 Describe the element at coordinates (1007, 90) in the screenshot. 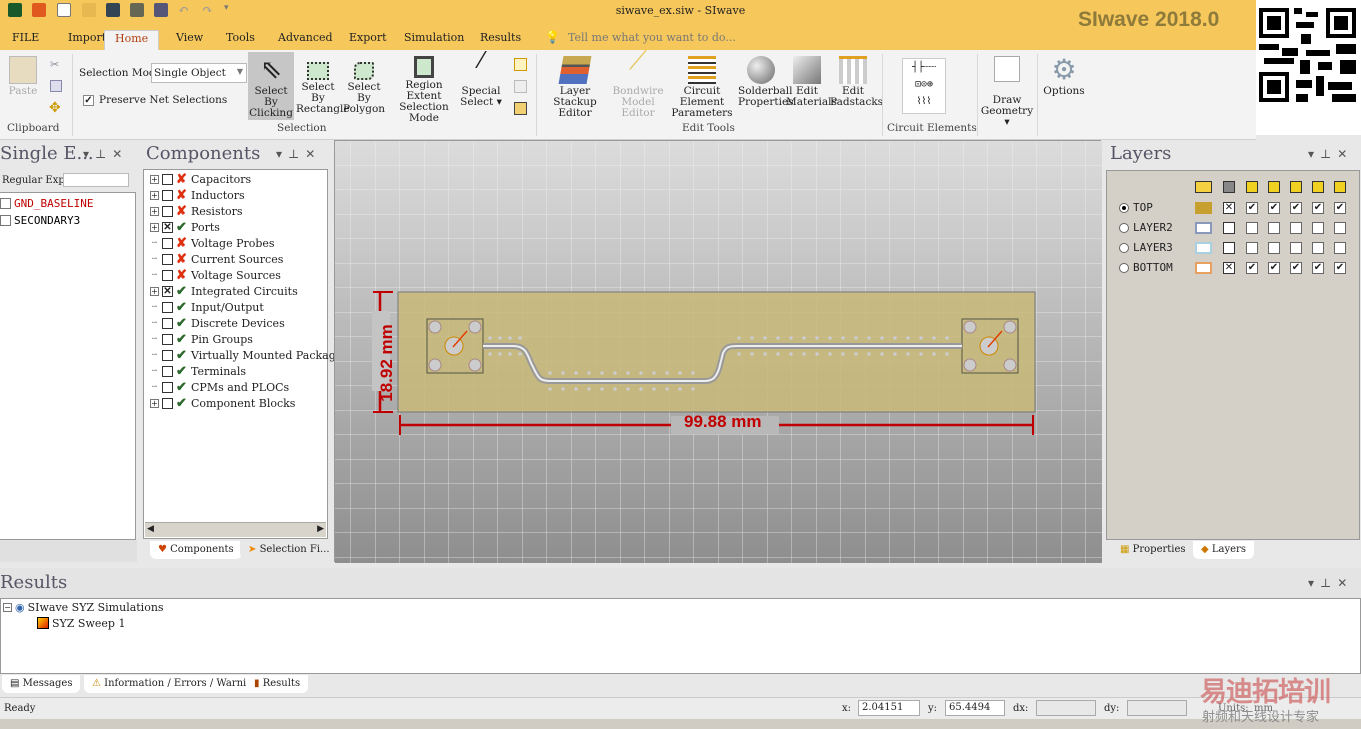

I see `draw-geometry-button: Draw Geometry ▾` at that location.